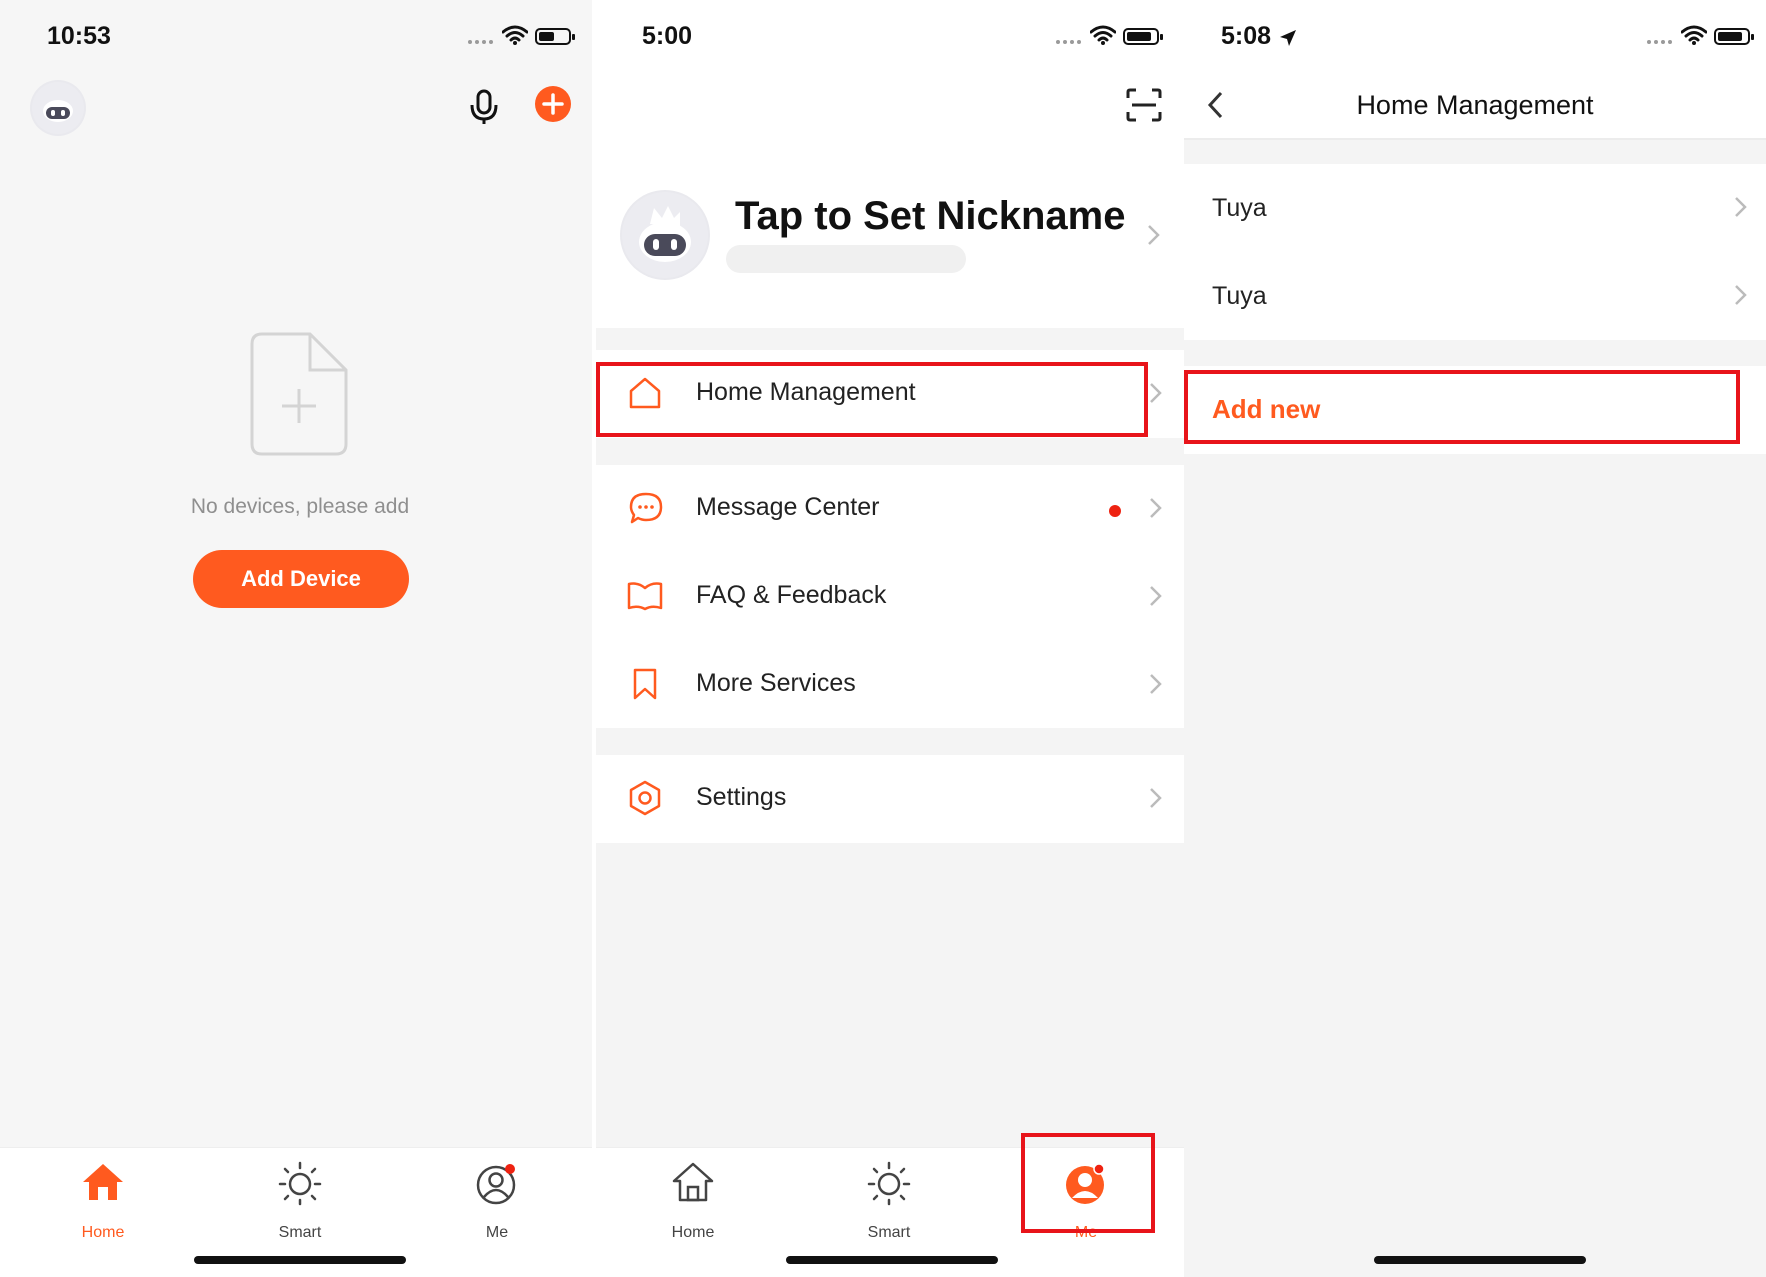  I want to click on open-book-icon, so click(645, 596).